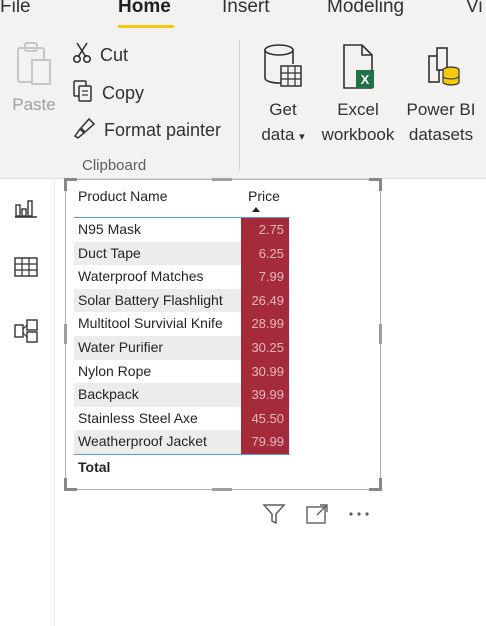 The height and width of the screenshot is (626, 486). Describe the element at coordinates (264, 196) in the screenshot. I see `column-header-price: Price` at that location.